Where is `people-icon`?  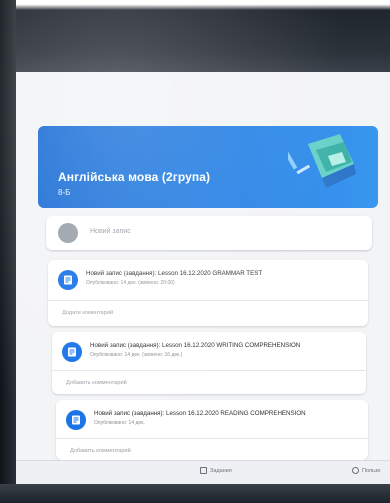
people-icon is located at coordinates (355, 470).